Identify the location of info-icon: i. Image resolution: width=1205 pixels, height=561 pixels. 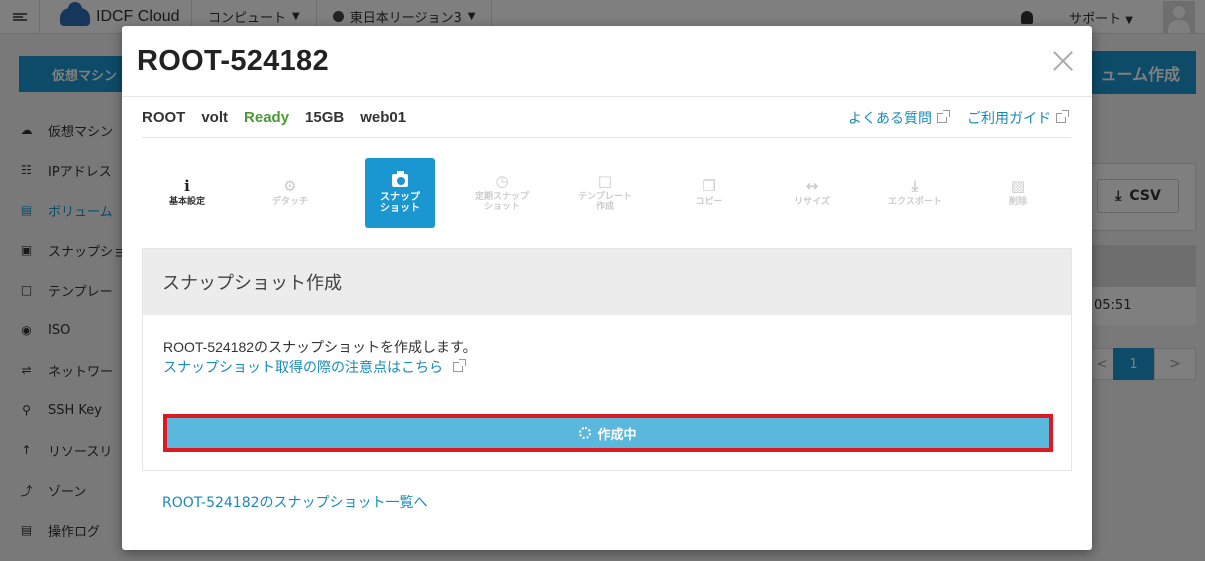
(187, 185).